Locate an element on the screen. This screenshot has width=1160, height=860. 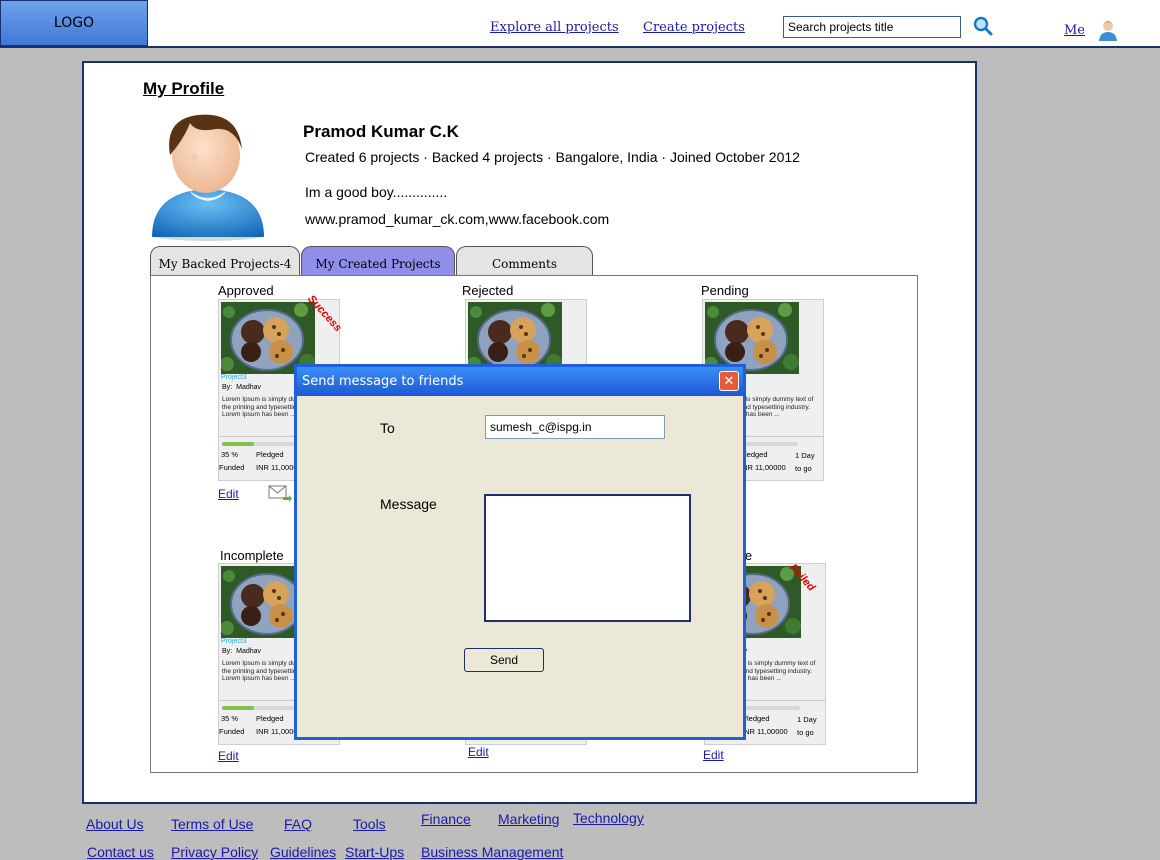
page-title: My Profile is located at coordinates (184, 88).